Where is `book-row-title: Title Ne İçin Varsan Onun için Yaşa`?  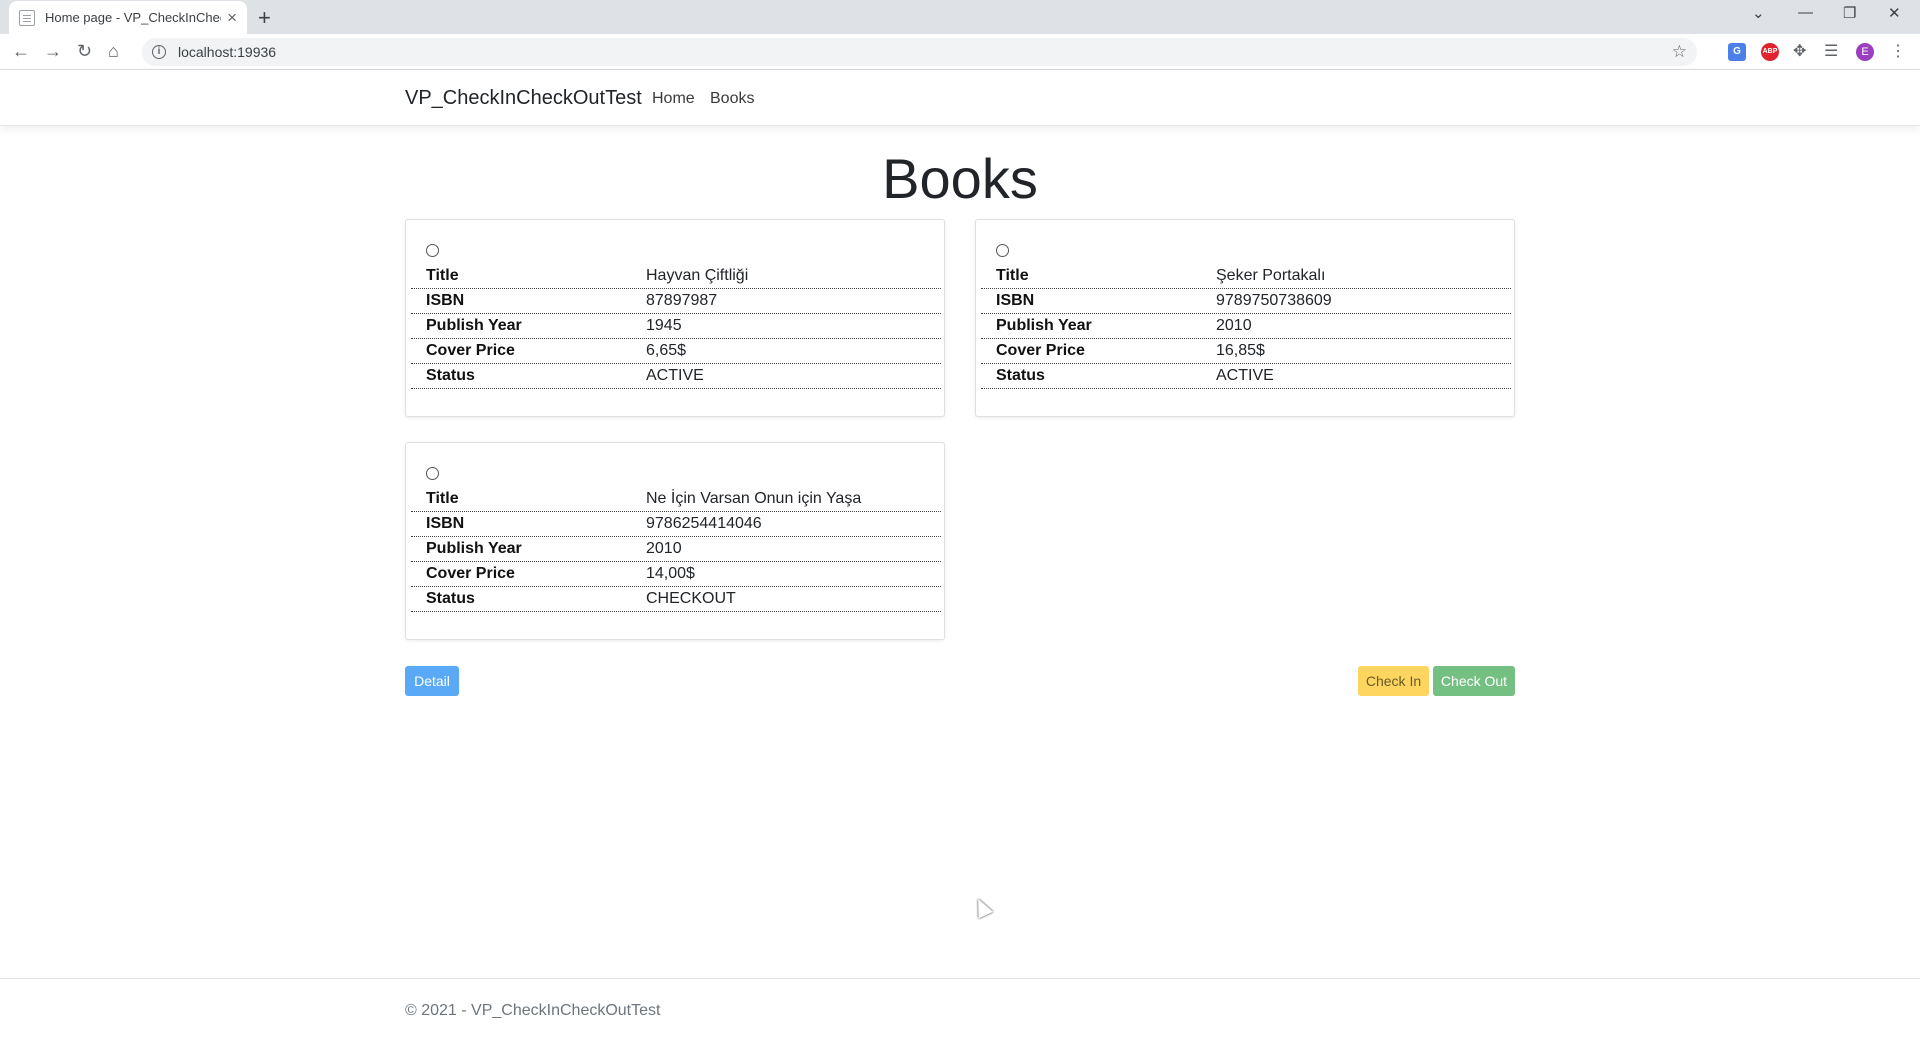
book-row-title: Title Ne İçin Varsan Onun için Yaşa is located at coordinates (676, 499).